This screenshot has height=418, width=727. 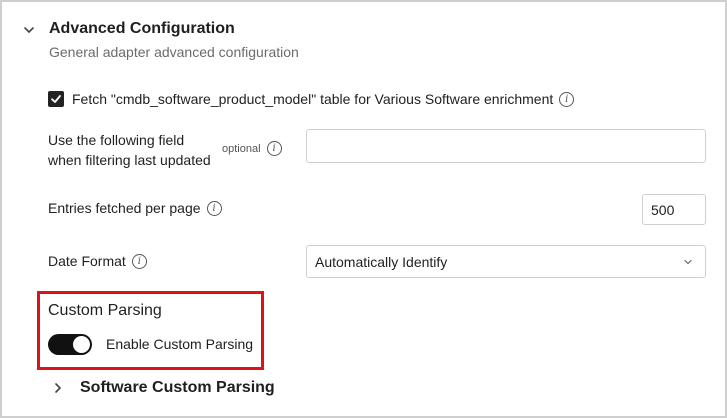 I want to click on optional-indicator: optional i, so click(x=252, y=148).